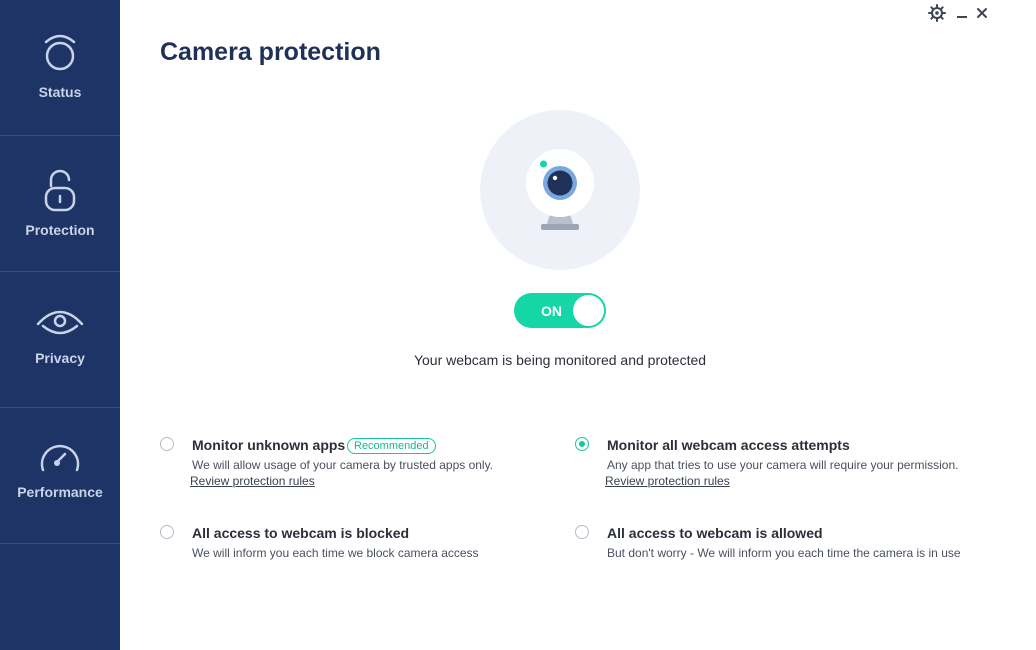 Image resolution: width=1036 pixels, height=650 pixels. I want to click on option-title: Monitor all webcam access attempts, so click(728, 445).